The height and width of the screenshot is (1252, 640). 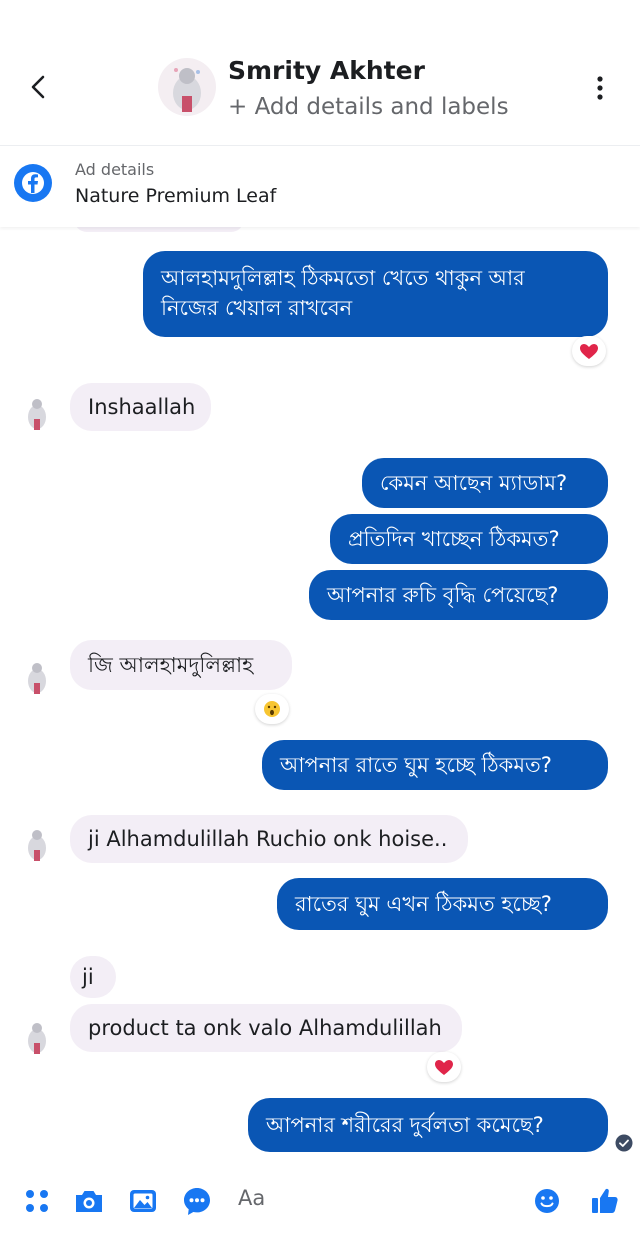 What do you see at coordinates (600, 88) in the screenshot?
I see `more-options-icon` at bounding box center [600, 88].